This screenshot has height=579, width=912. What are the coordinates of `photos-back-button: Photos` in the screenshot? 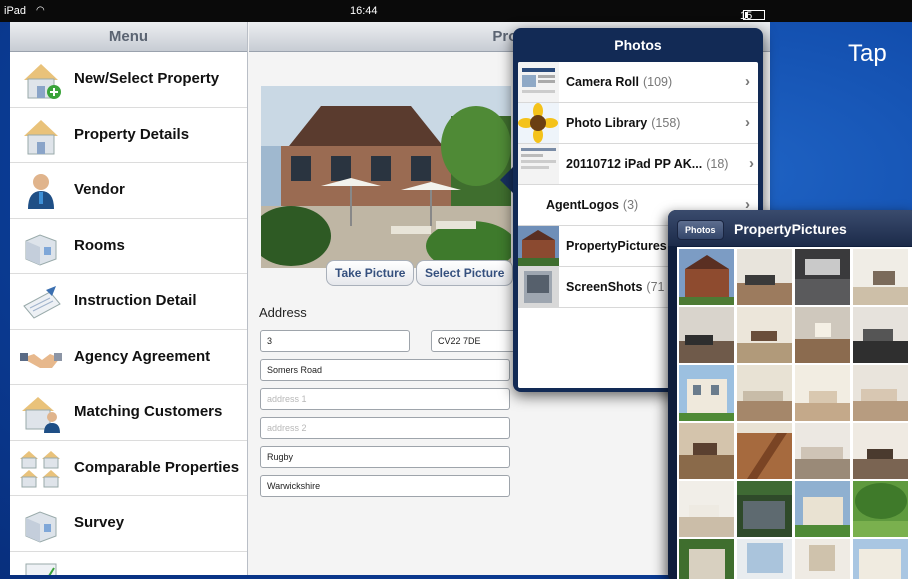 It's located at (700, 230).